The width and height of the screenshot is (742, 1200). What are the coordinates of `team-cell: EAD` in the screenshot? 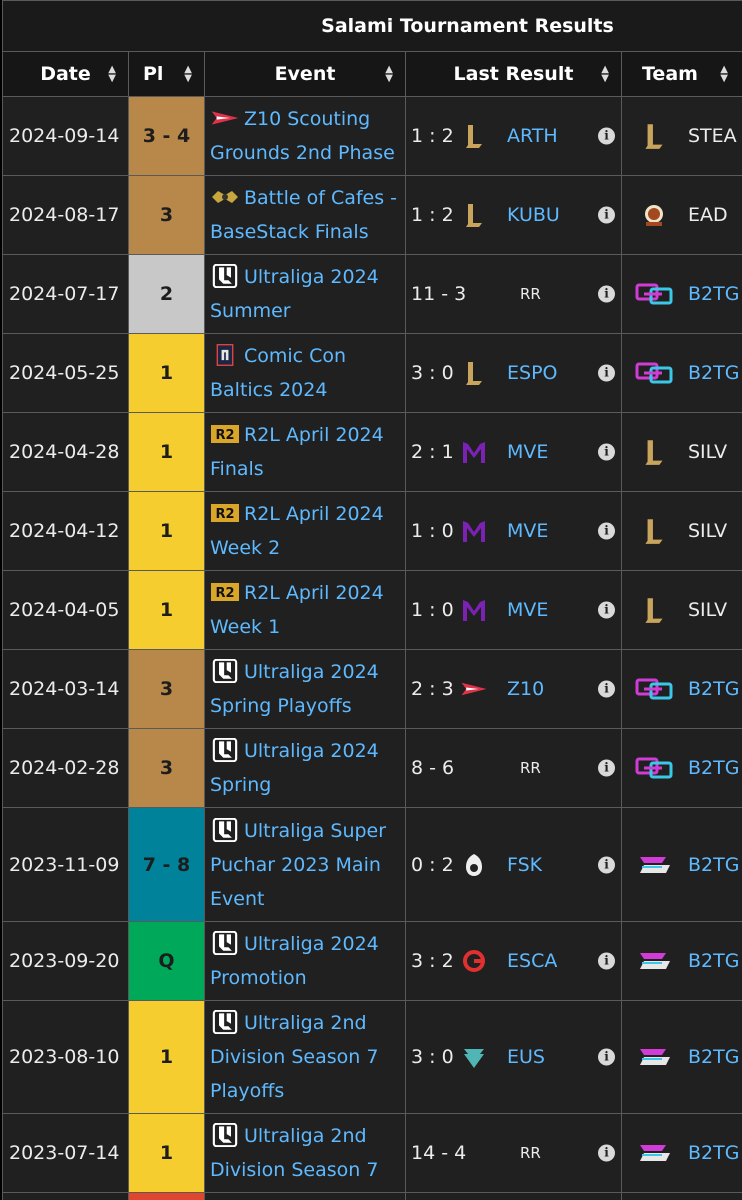 It's located at (681, 215).